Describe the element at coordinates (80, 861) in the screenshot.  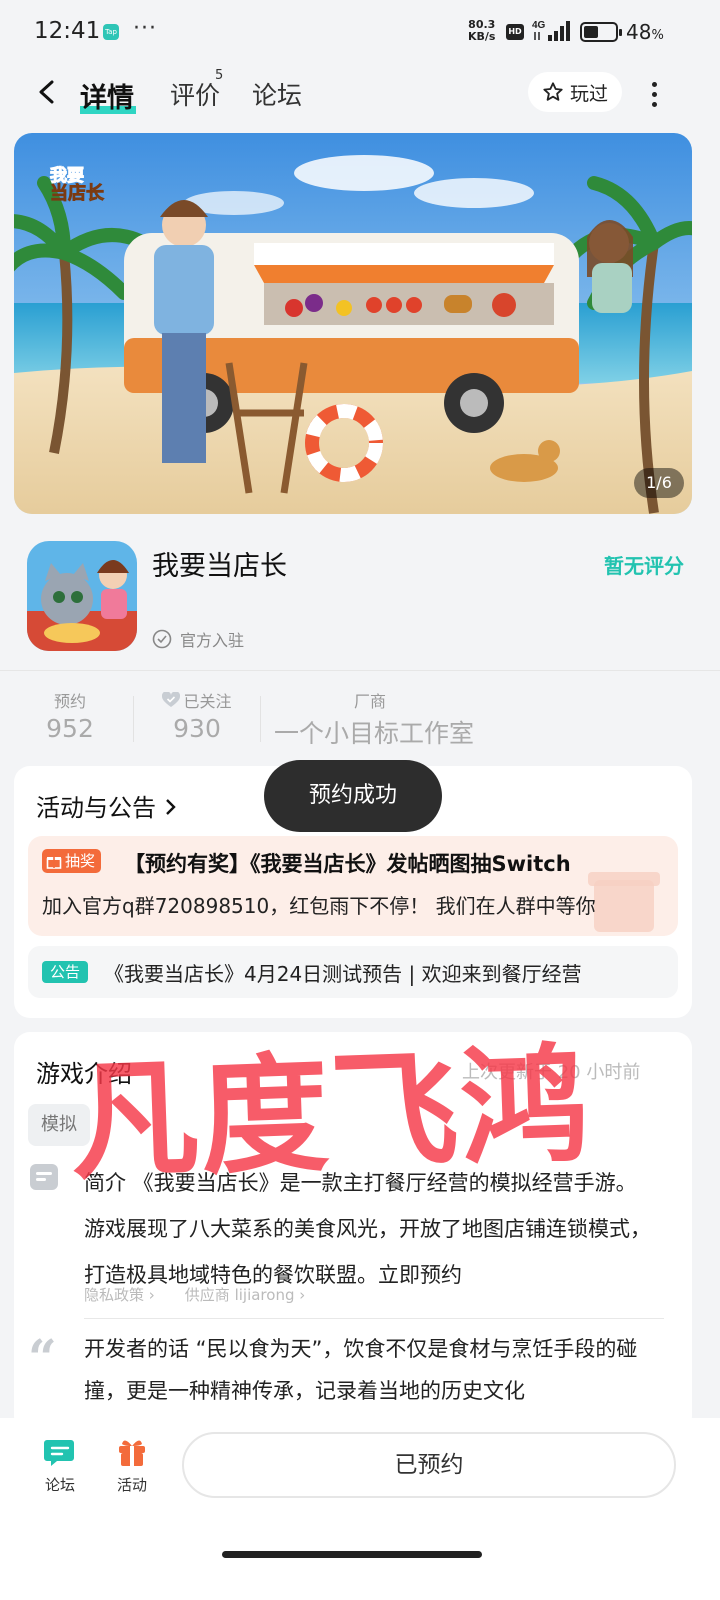
I see `lottery-tag-label: 抽奖` at that location.